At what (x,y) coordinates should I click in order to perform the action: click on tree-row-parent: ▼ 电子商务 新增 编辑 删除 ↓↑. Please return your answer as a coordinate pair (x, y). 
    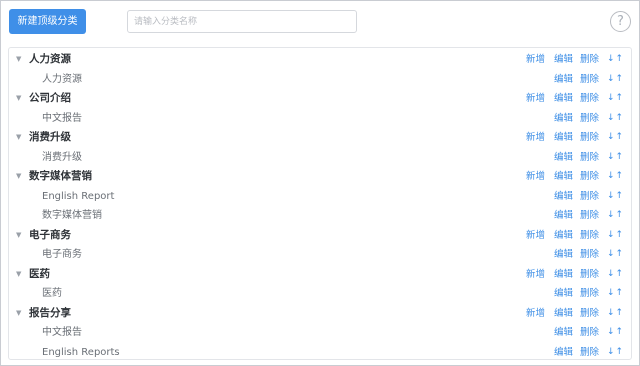
    Looking at the image, I should click on (320, 236).